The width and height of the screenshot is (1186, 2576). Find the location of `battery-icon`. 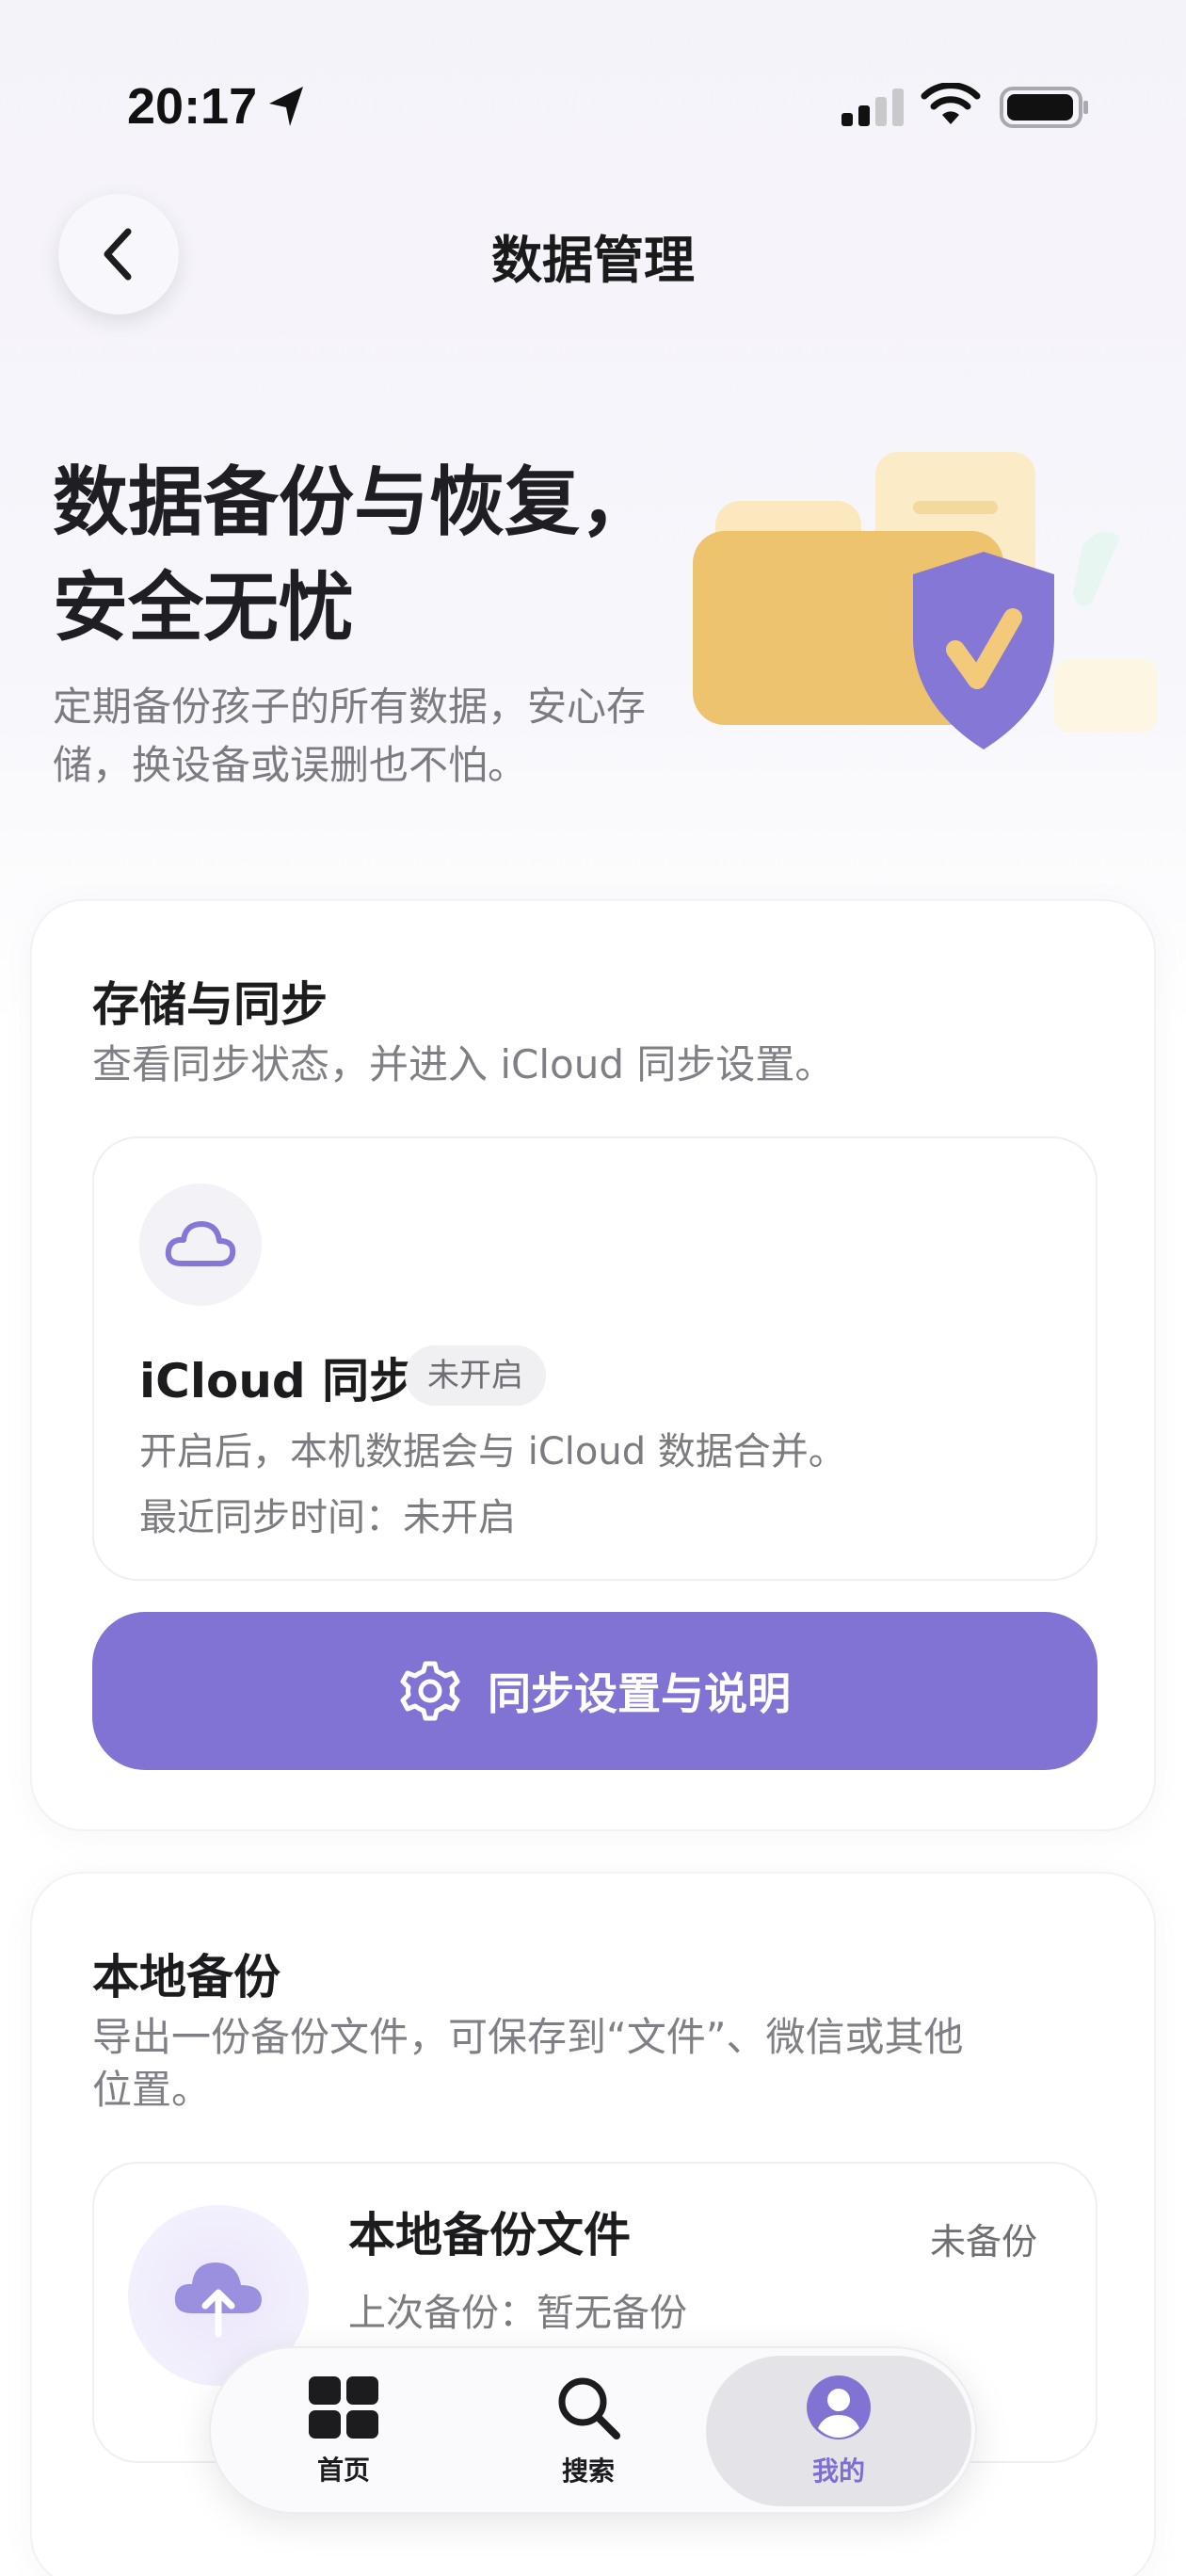

battery-icon is located at coordinates (1044, 107).